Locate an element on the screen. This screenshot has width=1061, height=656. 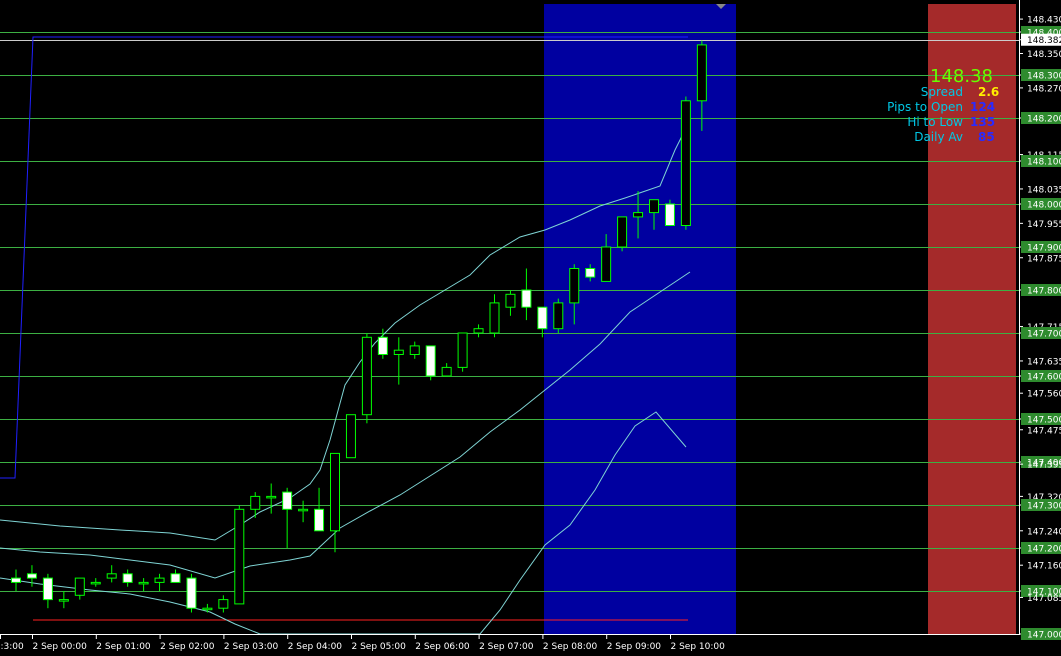
y-axis-label: 147.475 is located at coordinates (1044, 431).